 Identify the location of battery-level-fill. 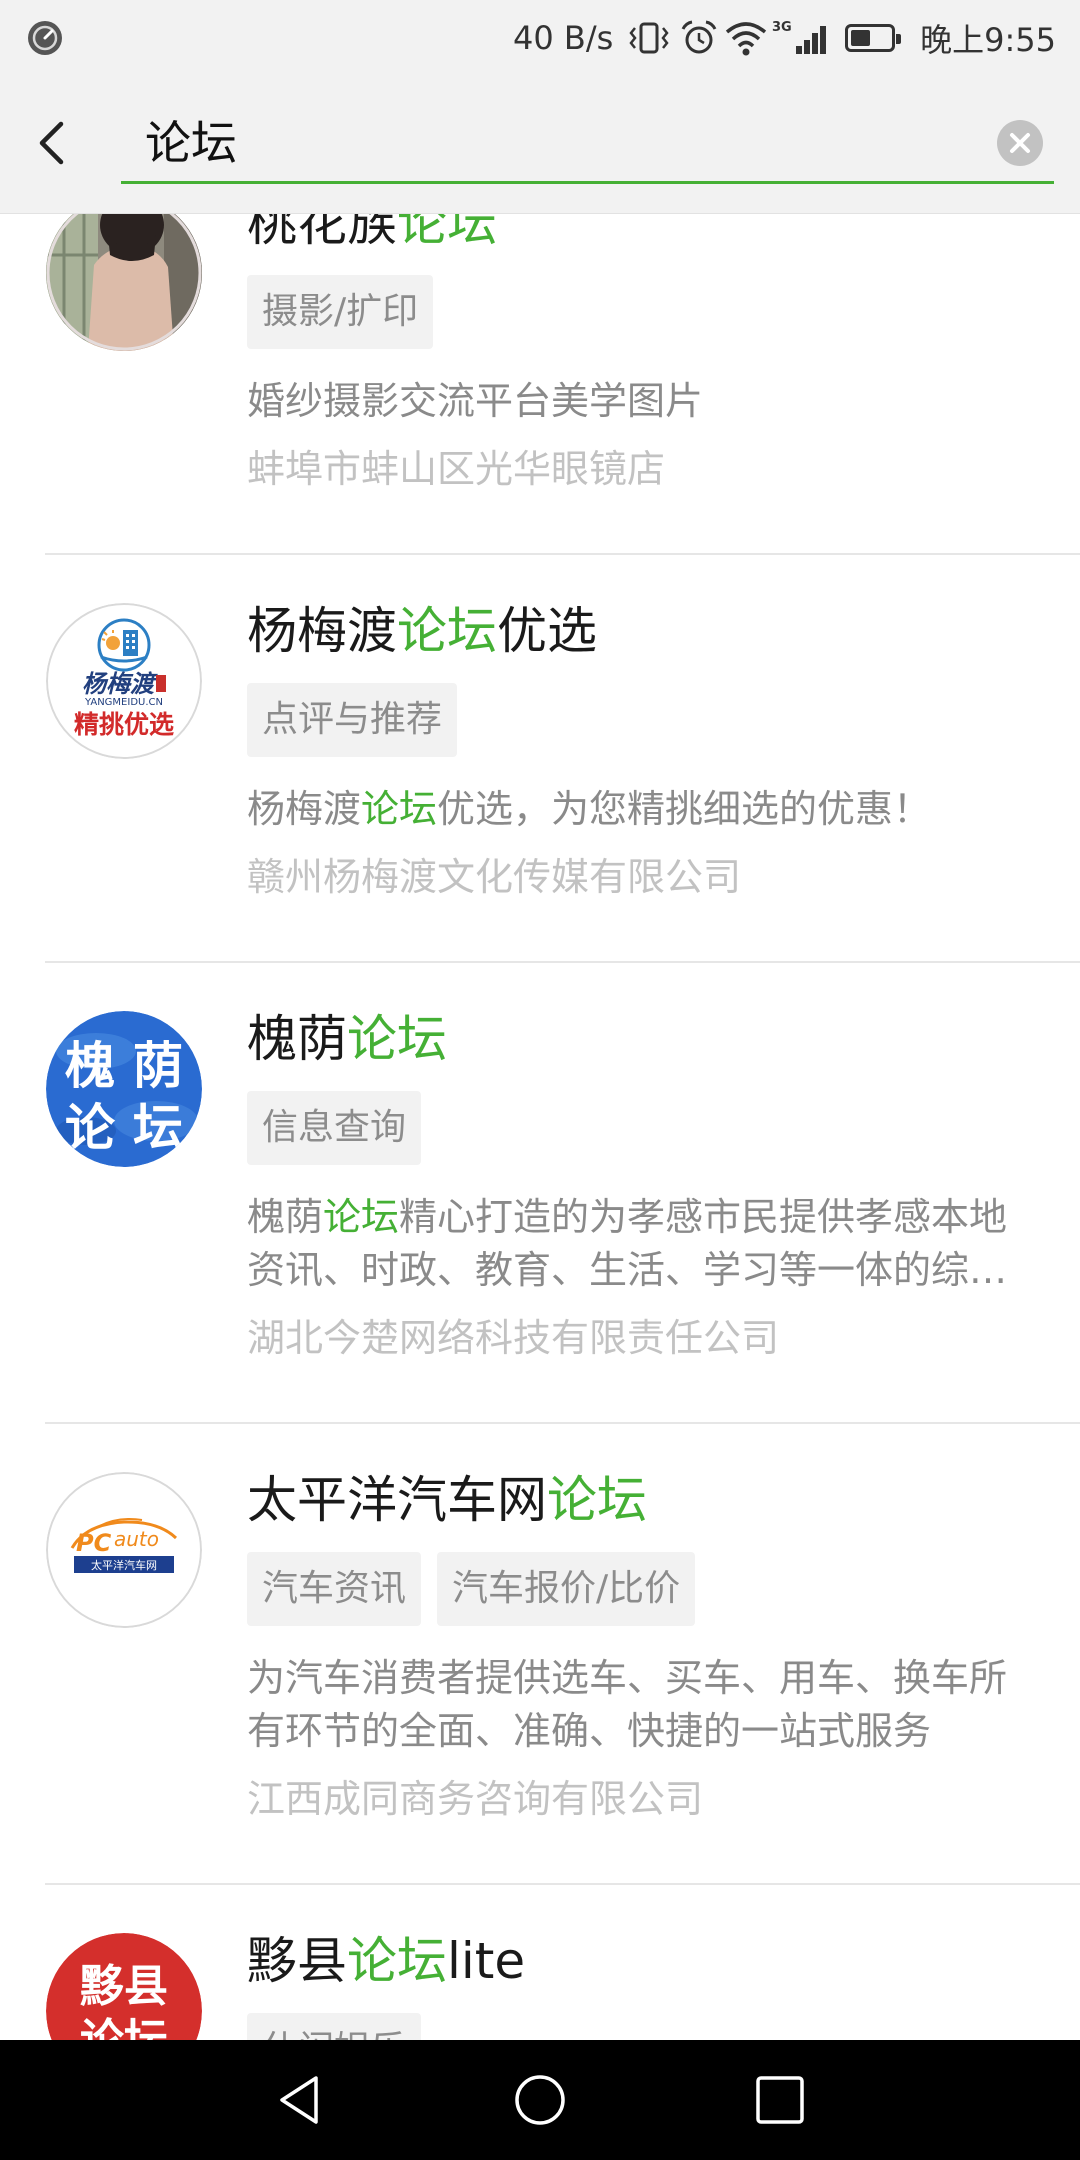
(860, 38).